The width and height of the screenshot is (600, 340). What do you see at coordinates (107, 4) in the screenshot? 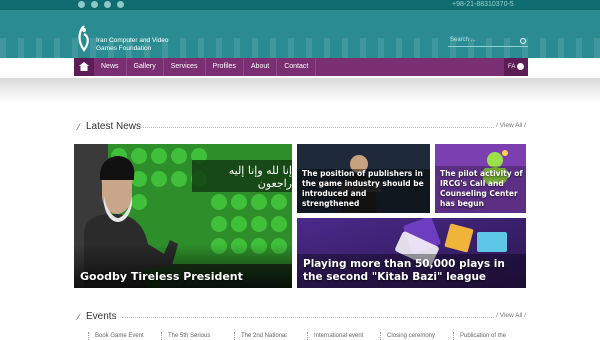
I see `mail-icon` at bounding box center [107, 4].